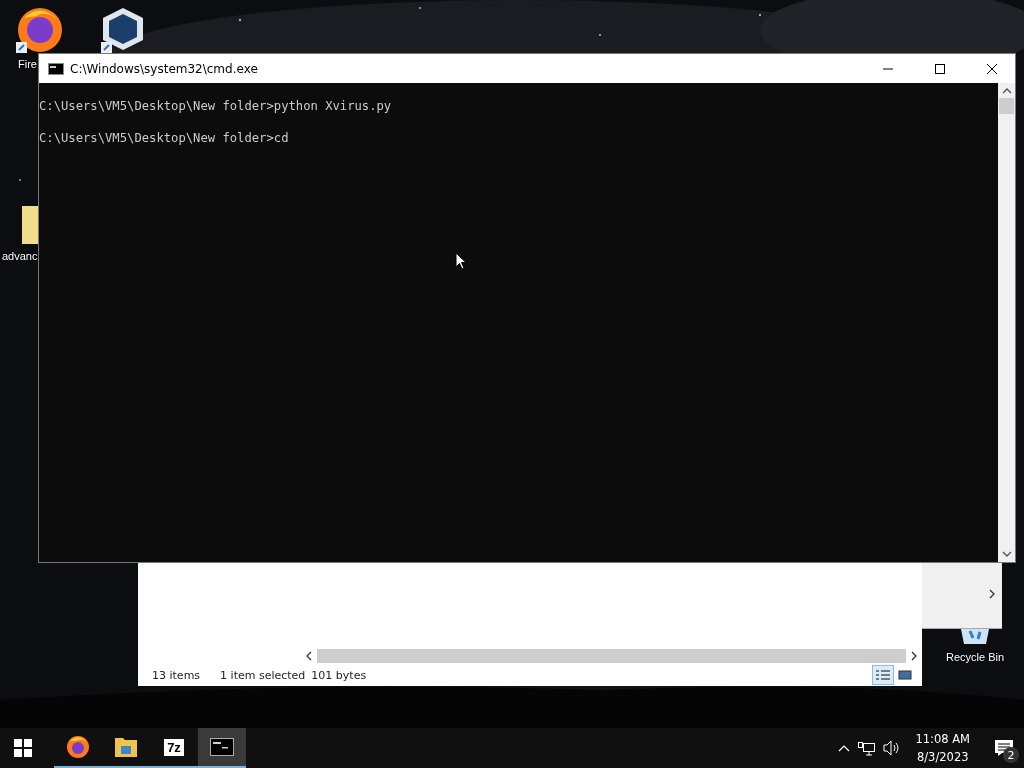 The width and height of the screenshot is (1024, 768). Describe the element at coordinates (126, 747) in the screenshot. I see `folder-icon` at that location.